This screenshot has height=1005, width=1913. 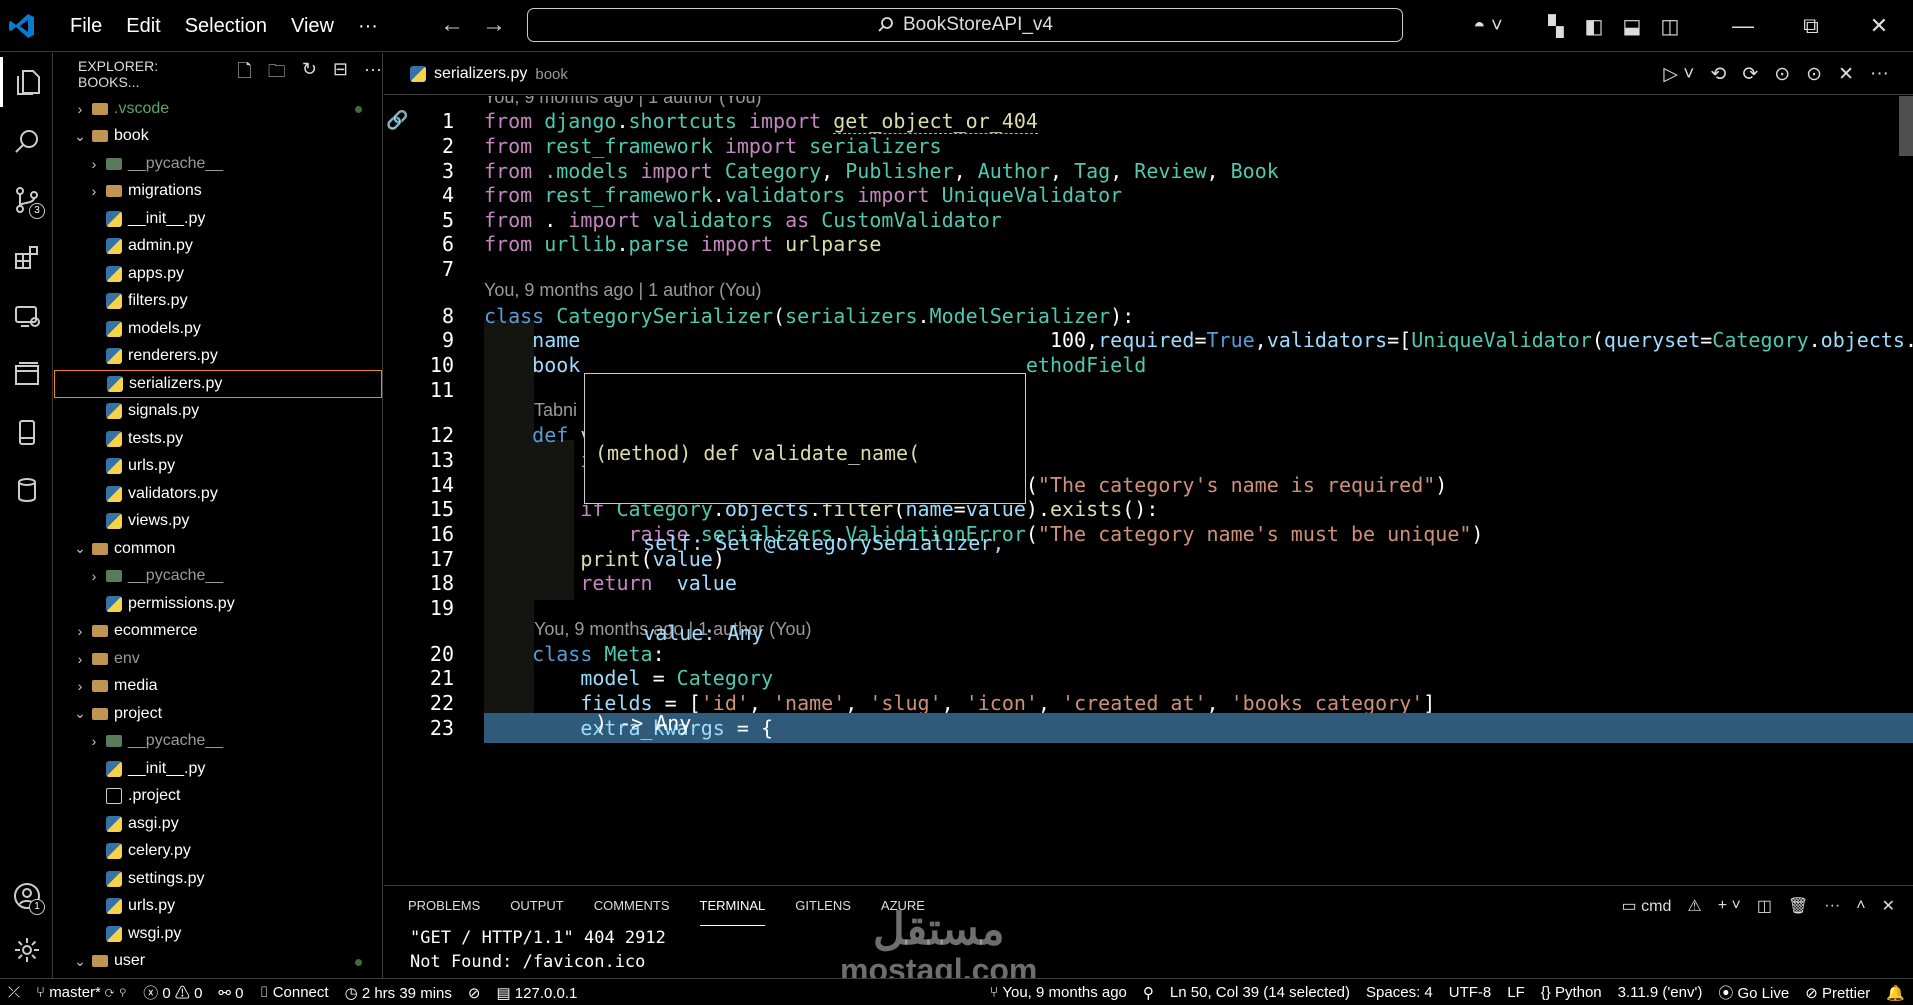 I want to click on tab-comments: COMMENTS, so click(x=632, y=906).